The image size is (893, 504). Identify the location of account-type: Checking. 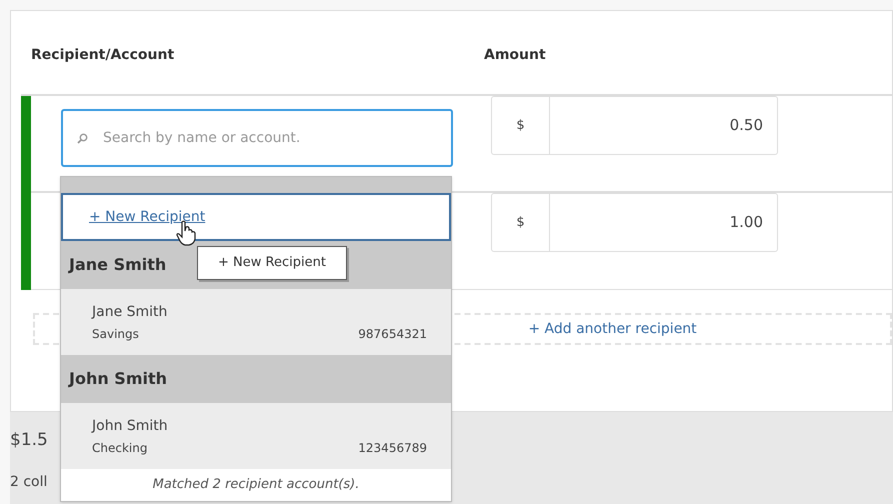
(120, 448).